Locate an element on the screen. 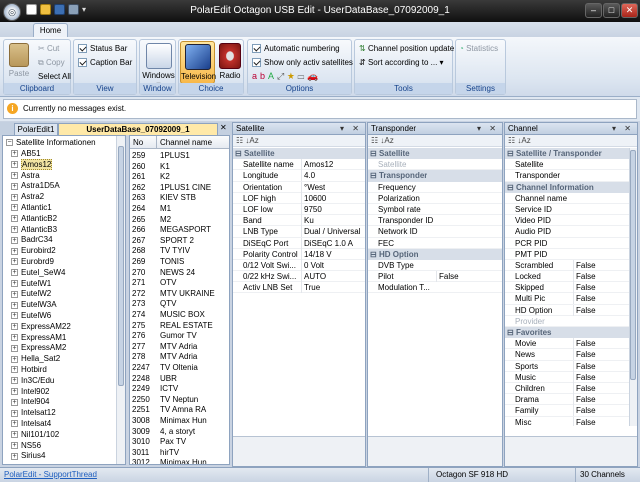 The height and width of the screenshot is (482, 640). tree-item: + In3C/Edu is located at coordinates (32, 381).